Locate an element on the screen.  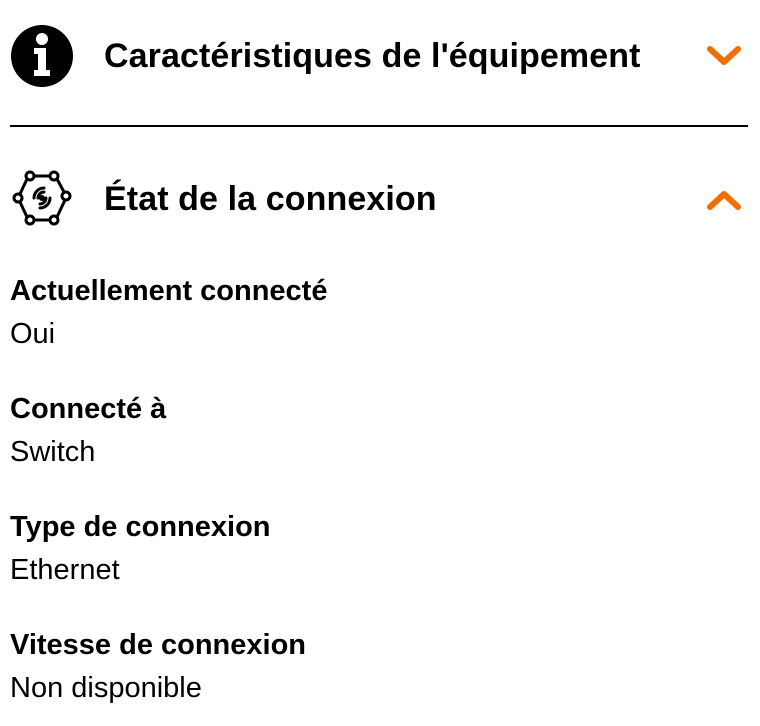
chevron-up-icon is located at coordinates (724, 200).